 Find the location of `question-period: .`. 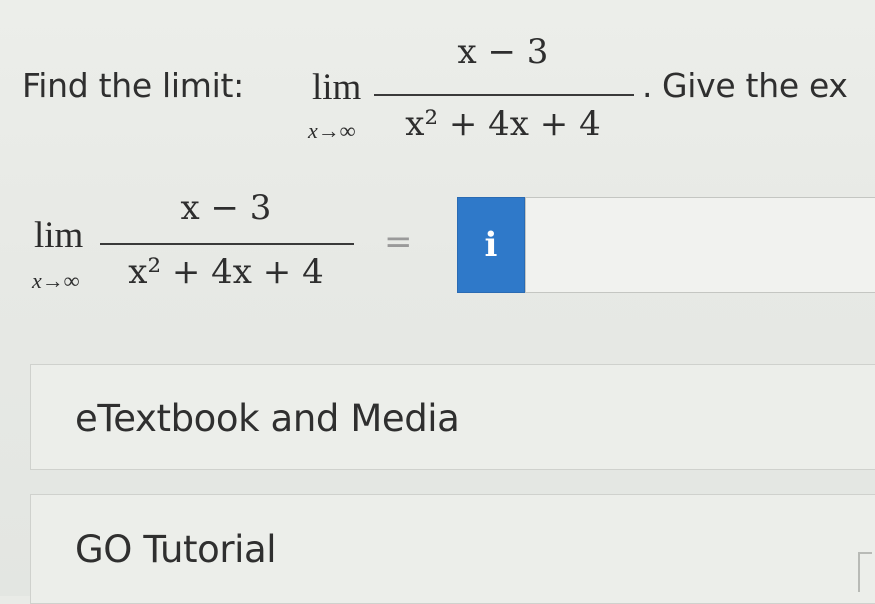

question-period: . is located at coordinates (647, 85).